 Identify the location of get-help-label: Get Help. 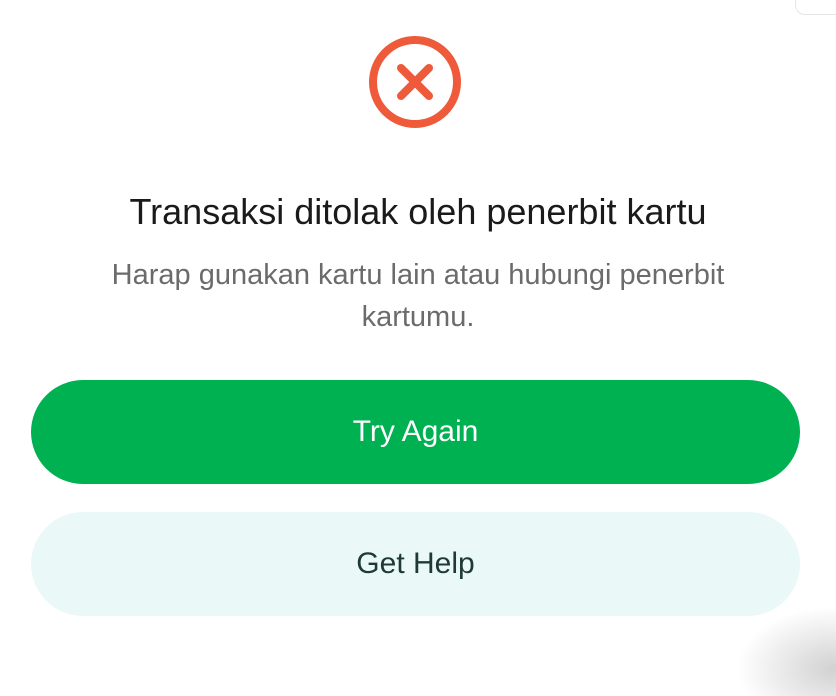
(415, 563).